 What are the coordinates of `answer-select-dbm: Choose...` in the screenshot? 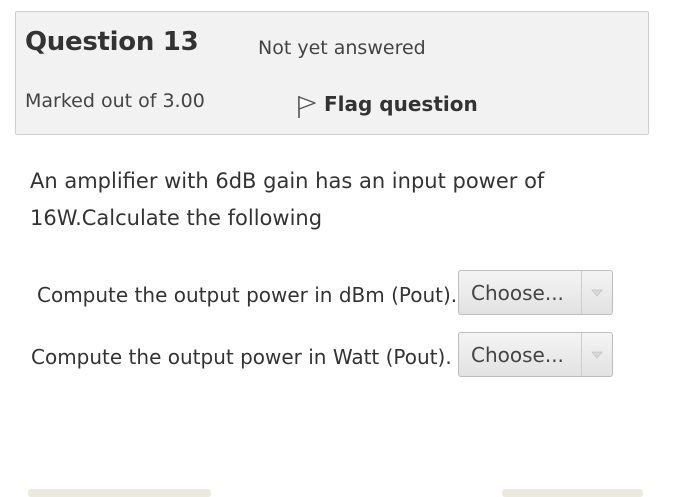 It's located at (535, 292).